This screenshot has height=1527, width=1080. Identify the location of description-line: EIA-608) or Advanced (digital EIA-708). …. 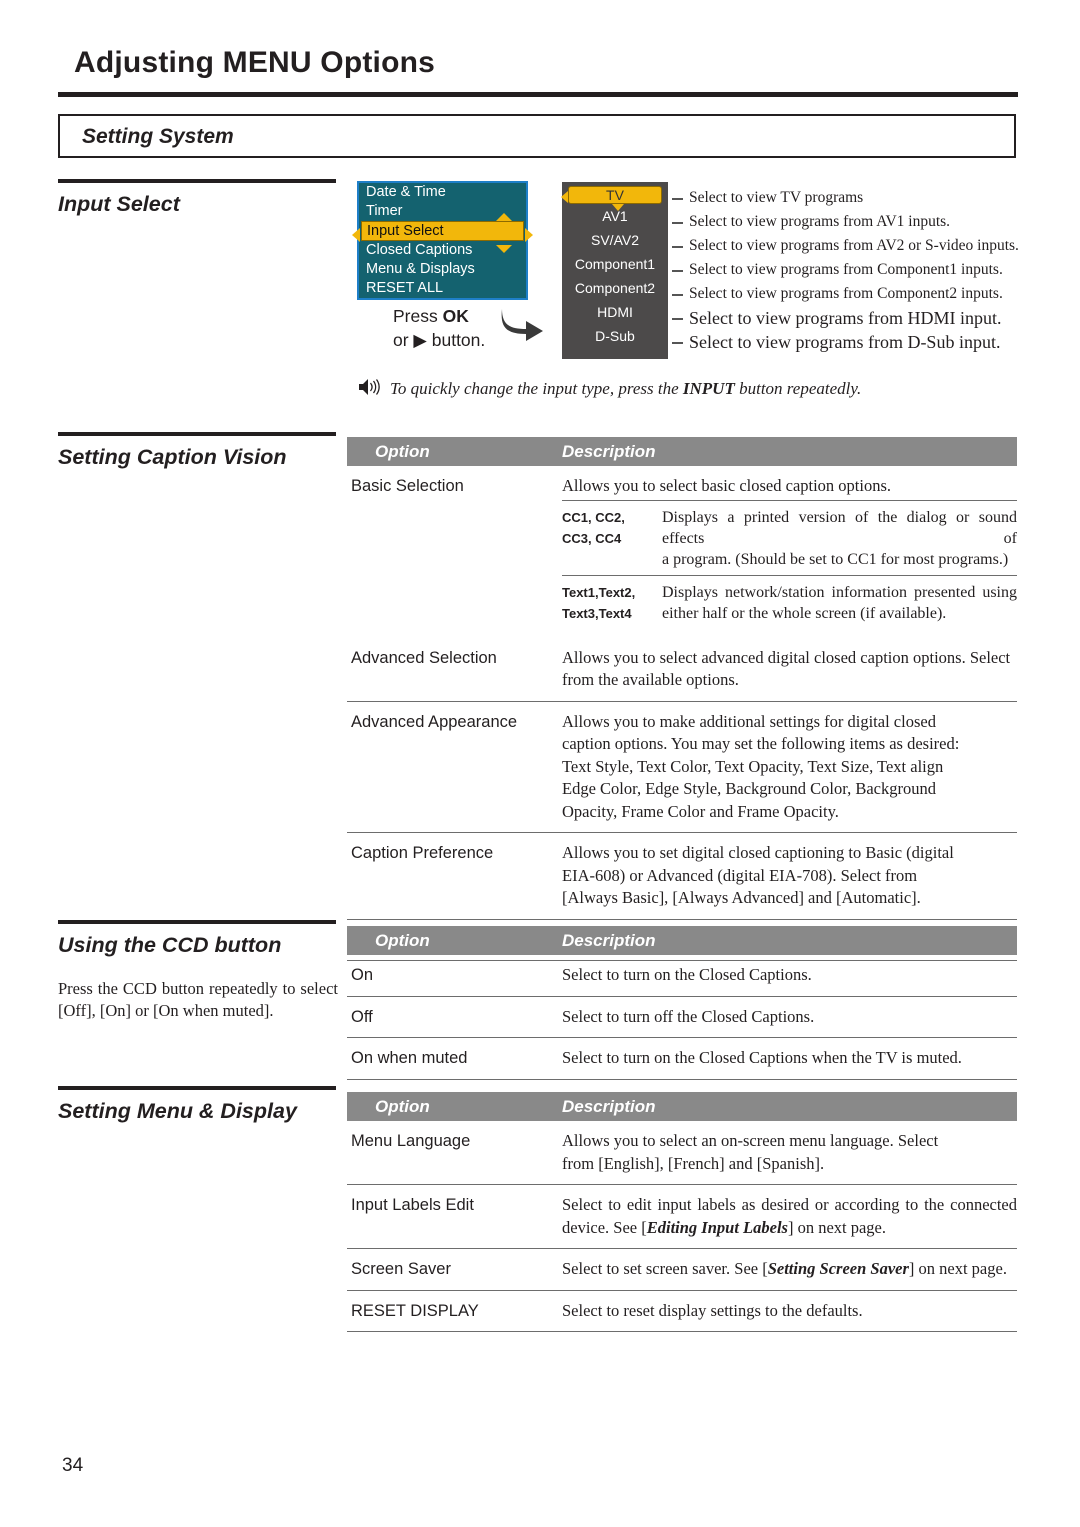
(740, 875).